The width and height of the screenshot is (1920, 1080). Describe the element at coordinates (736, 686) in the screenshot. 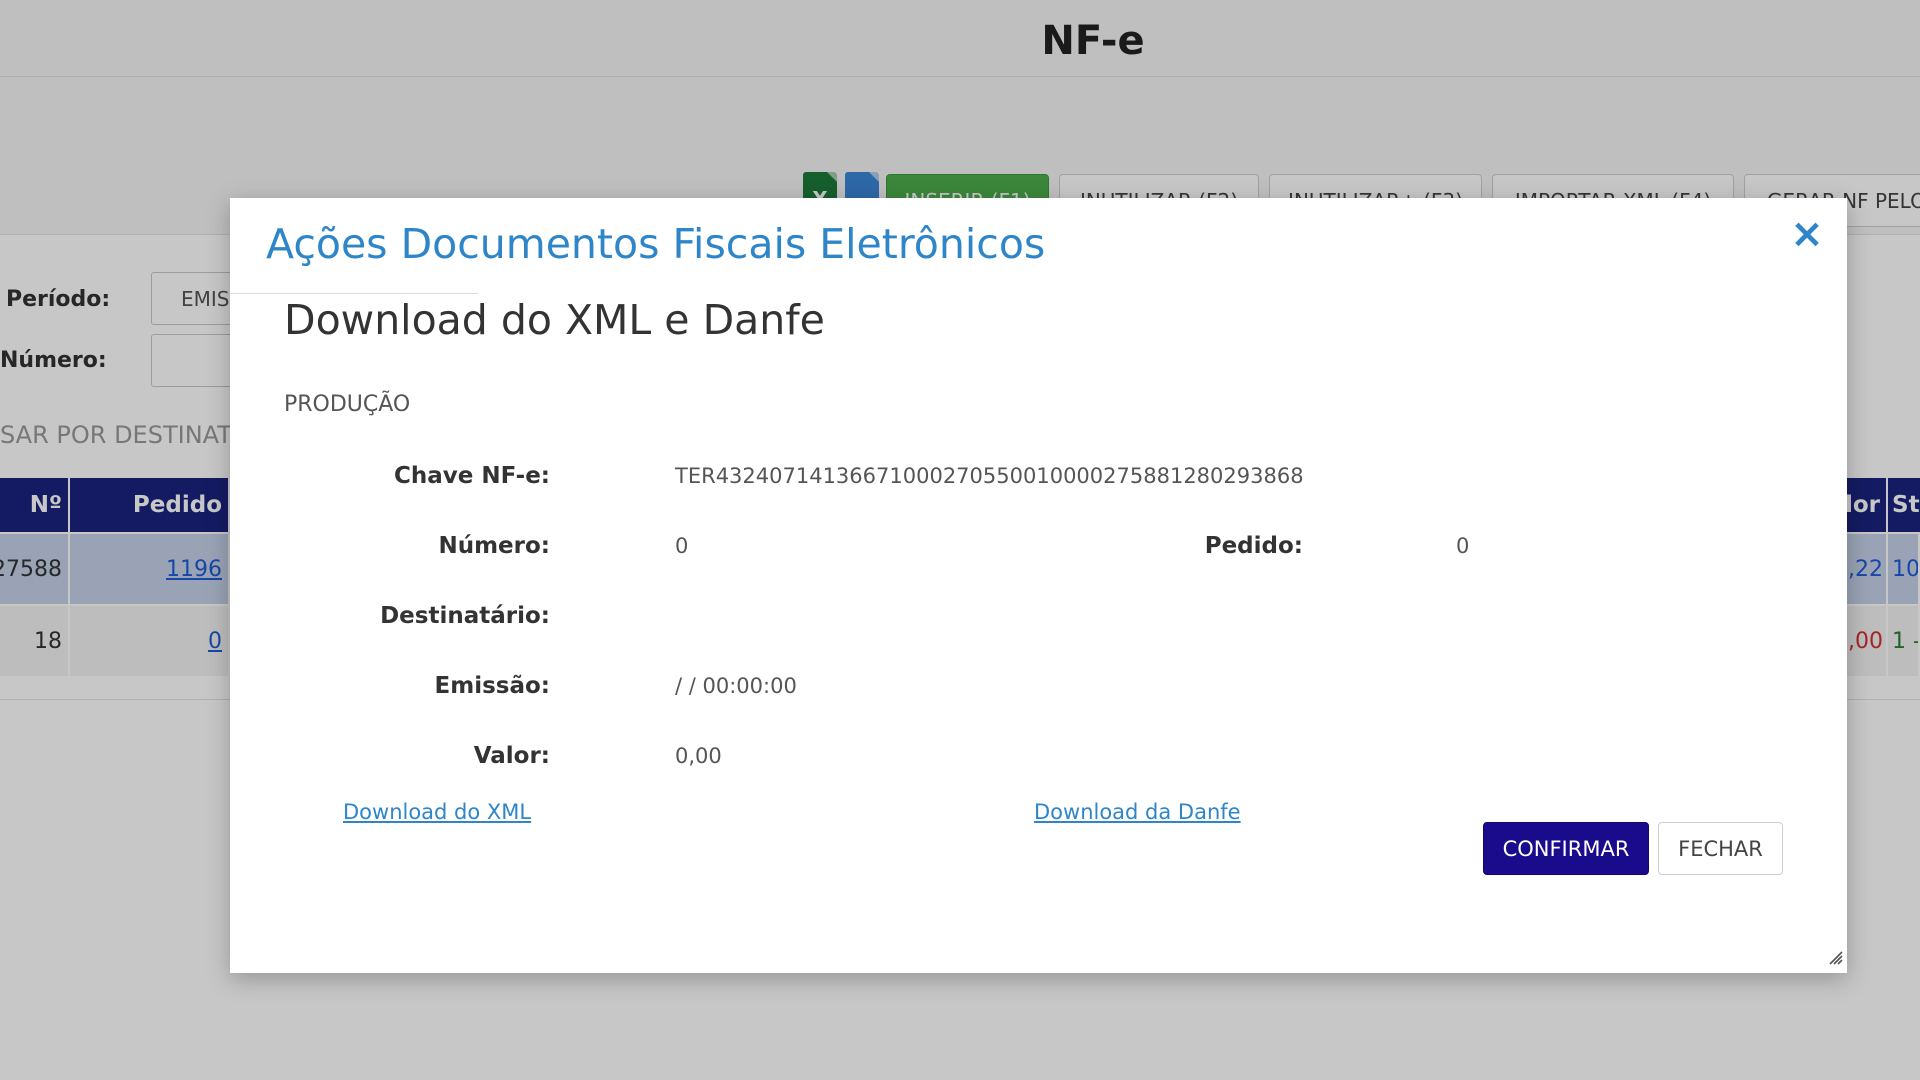

I see `emissao-value: / / 00:00:00` at that location.